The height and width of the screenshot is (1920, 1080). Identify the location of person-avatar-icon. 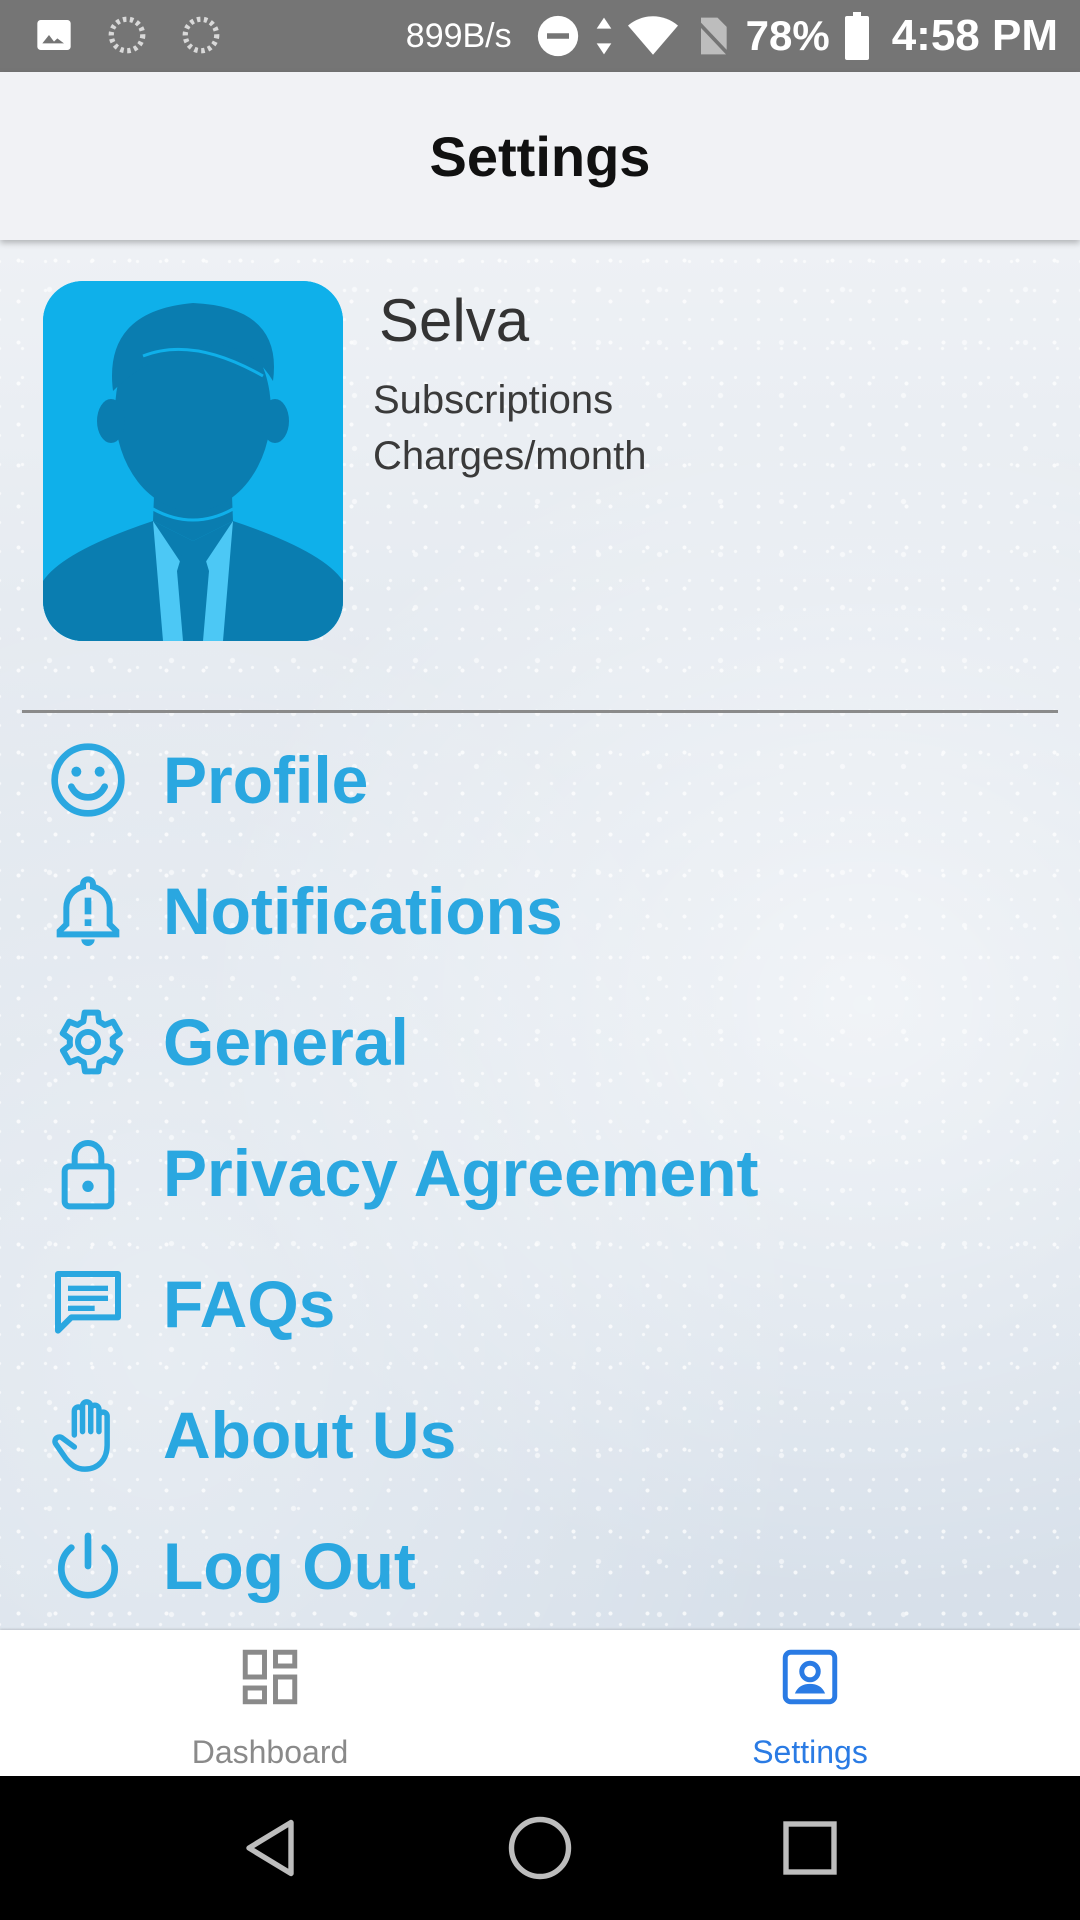
(193, 461).